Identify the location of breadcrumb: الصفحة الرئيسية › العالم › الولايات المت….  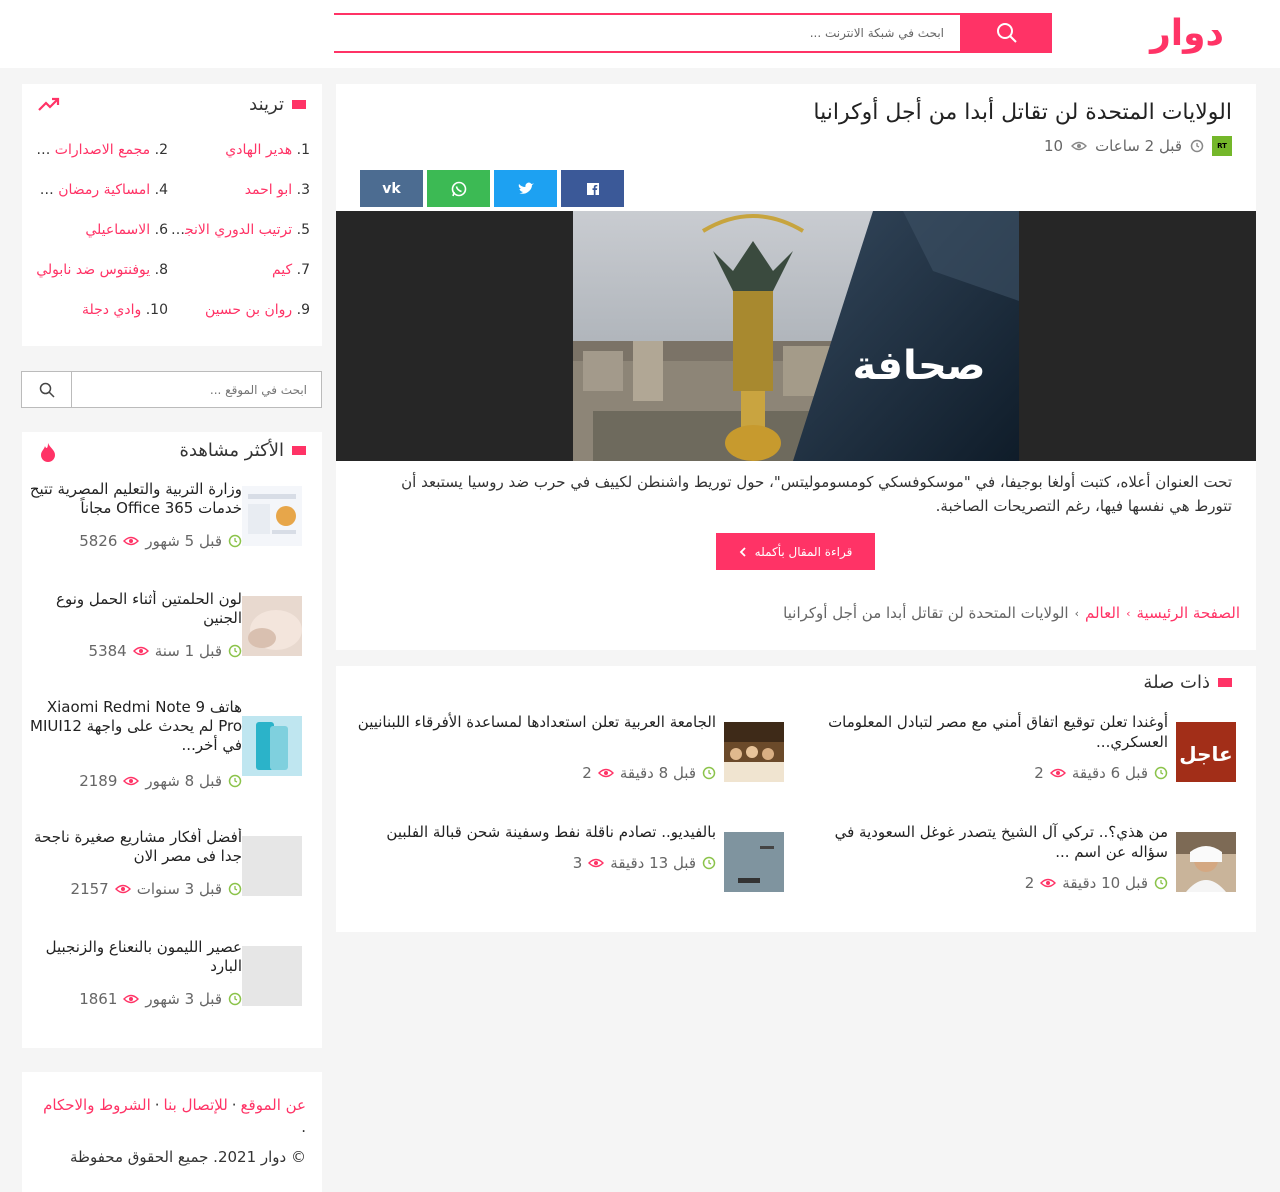
(1011, 613).